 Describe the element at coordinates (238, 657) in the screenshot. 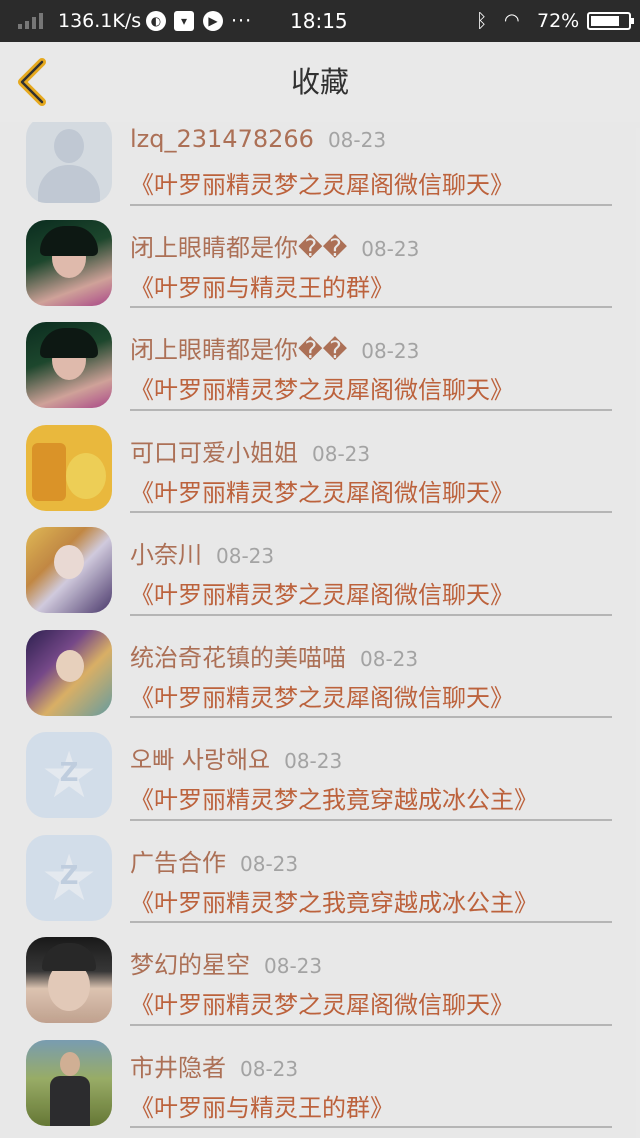

I see `user-name: 统治奇花镇的美喵喵` at that location.